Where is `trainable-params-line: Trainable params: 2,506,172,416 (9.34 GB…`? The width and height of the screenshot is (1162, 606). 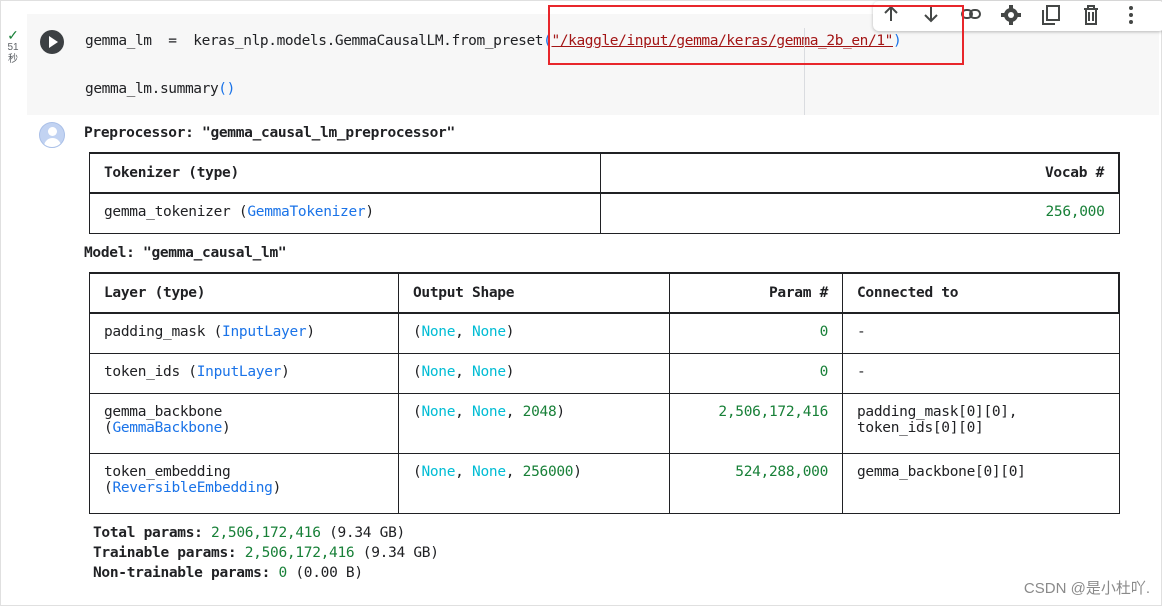
trainable-params-line: Trainable params: 2,506,172,416 (9.34 GB… is located at coordinates (266, 553).